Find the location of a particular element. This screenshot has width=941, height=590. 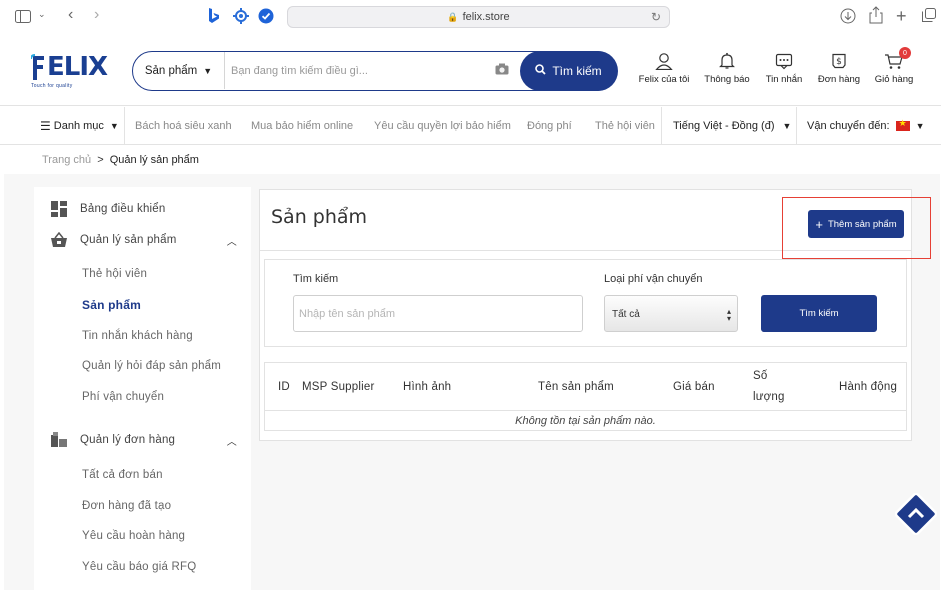

shipping-type-value: Tất cả is located at coordinates (626, 314).